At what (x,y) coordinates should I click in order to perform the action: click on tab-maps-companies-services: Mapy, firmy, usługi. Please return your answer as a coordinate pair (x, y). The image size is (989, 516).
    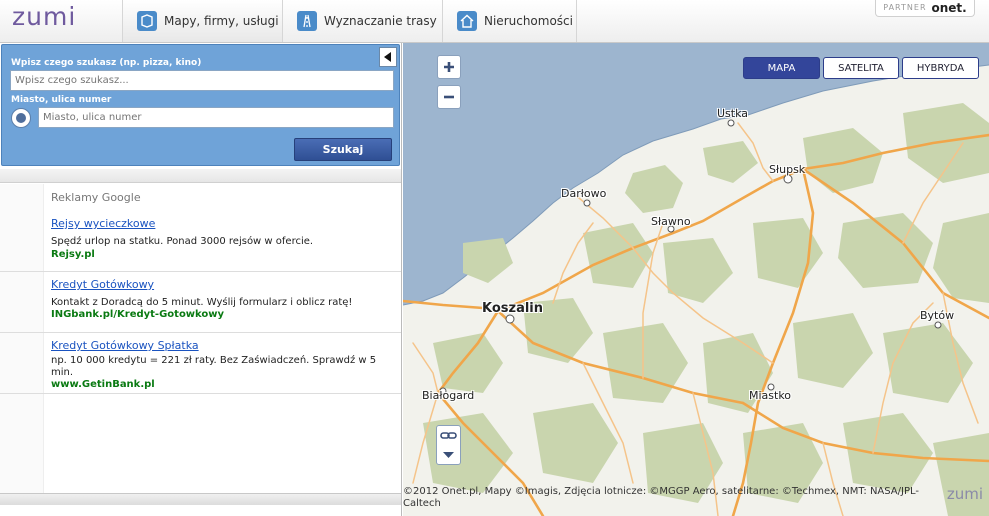
    Looking at the image, I should click on (202, 21).